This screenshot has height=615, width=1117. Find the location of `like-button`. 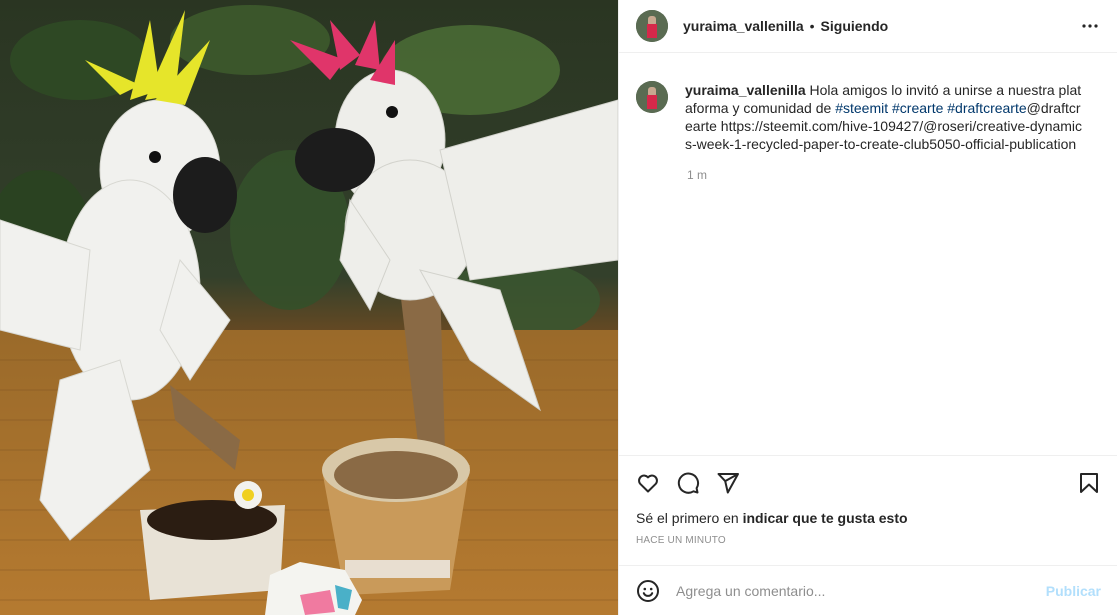

like-button is located at coordinates (648, 483).